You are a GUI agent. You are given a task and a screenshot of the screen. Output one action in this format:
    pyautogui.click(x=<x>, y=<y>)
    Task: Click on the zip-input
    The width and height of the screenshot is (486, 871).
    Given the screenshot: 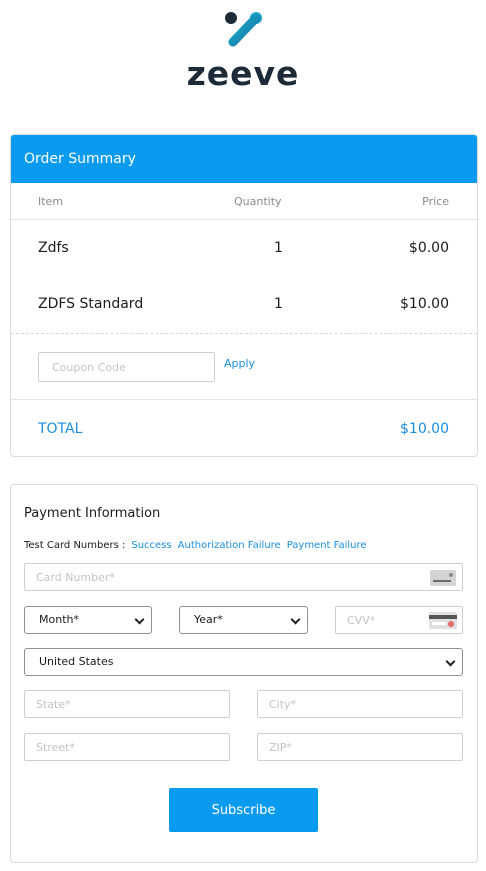 What is the action you would take?
    pyautogui.click(x=360, y=747)
    